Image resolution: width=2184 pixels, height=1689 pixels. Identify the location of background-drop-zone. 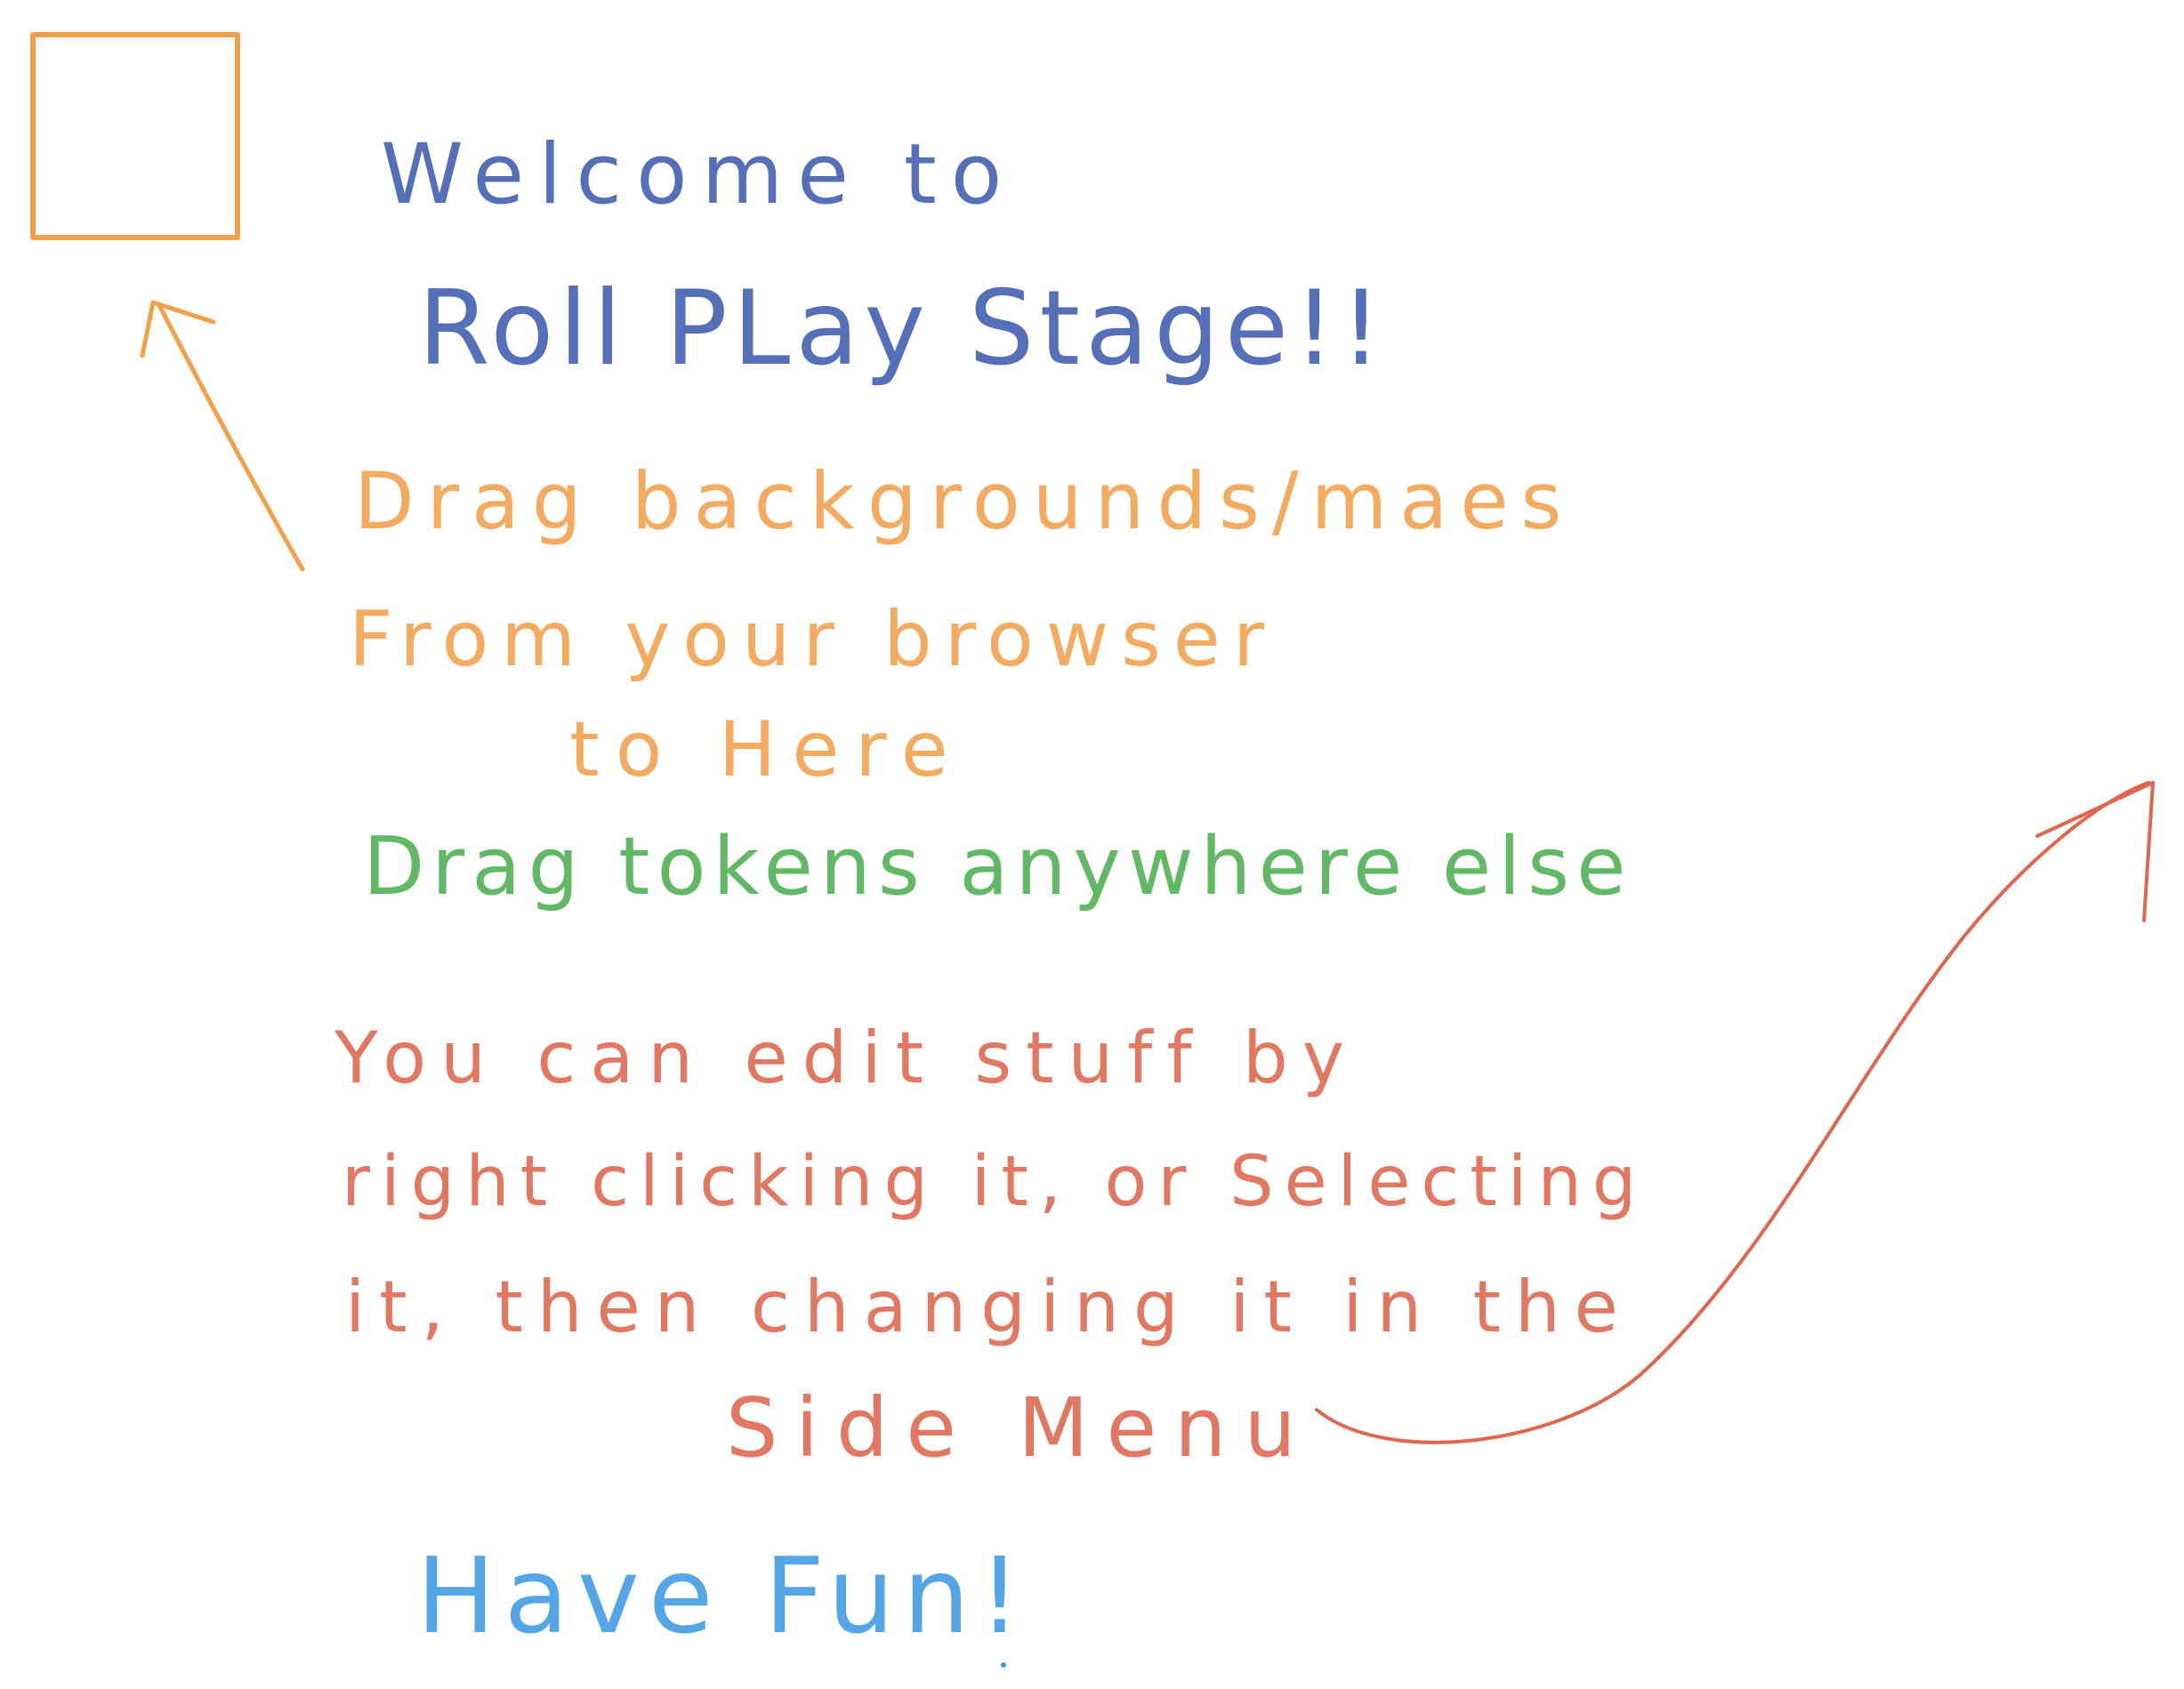
(135, 136).